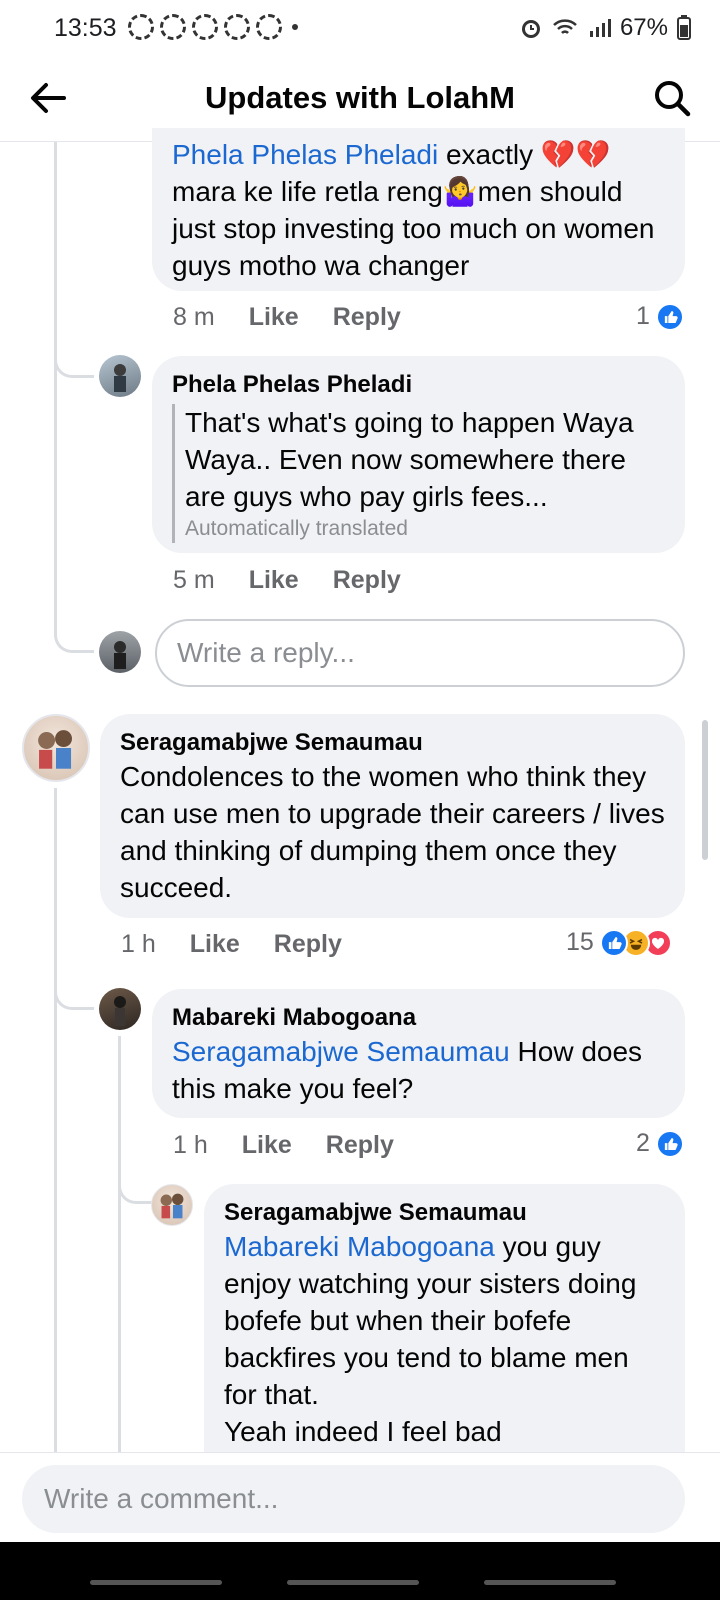  What do you see at coordinates (341, 1051) in the screenshot?
I see `mention-link: Seragamabjwe Semaumau` at bounding box center [341, 1051].